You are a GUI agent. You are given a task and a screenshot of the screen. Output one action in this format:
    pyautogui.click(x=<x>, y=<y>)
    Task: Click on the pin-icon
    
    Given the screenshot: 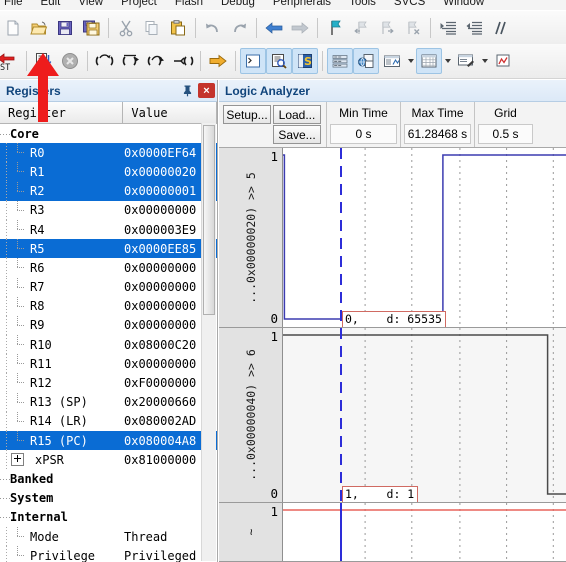 What is the action you would take?
    pyautogui.click(x=187, y=91)
    